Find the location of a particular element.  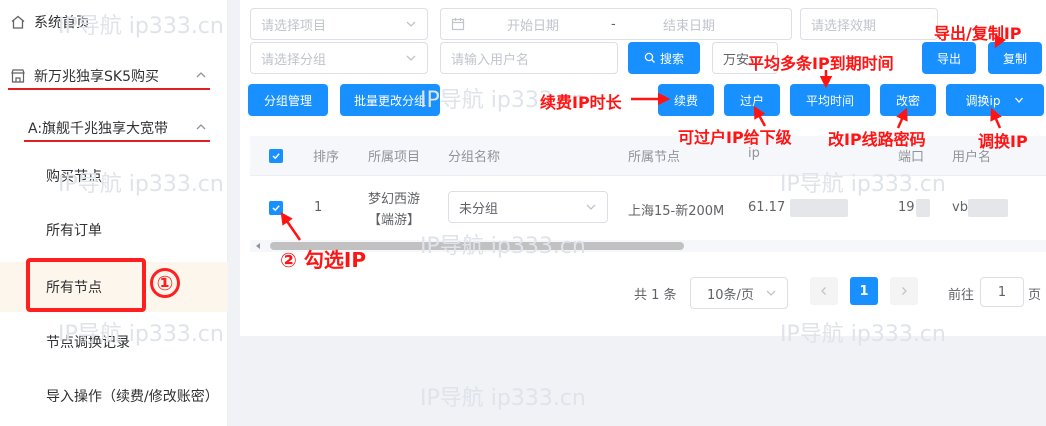

scroll-left-icon is located at coordinates (258, 246).